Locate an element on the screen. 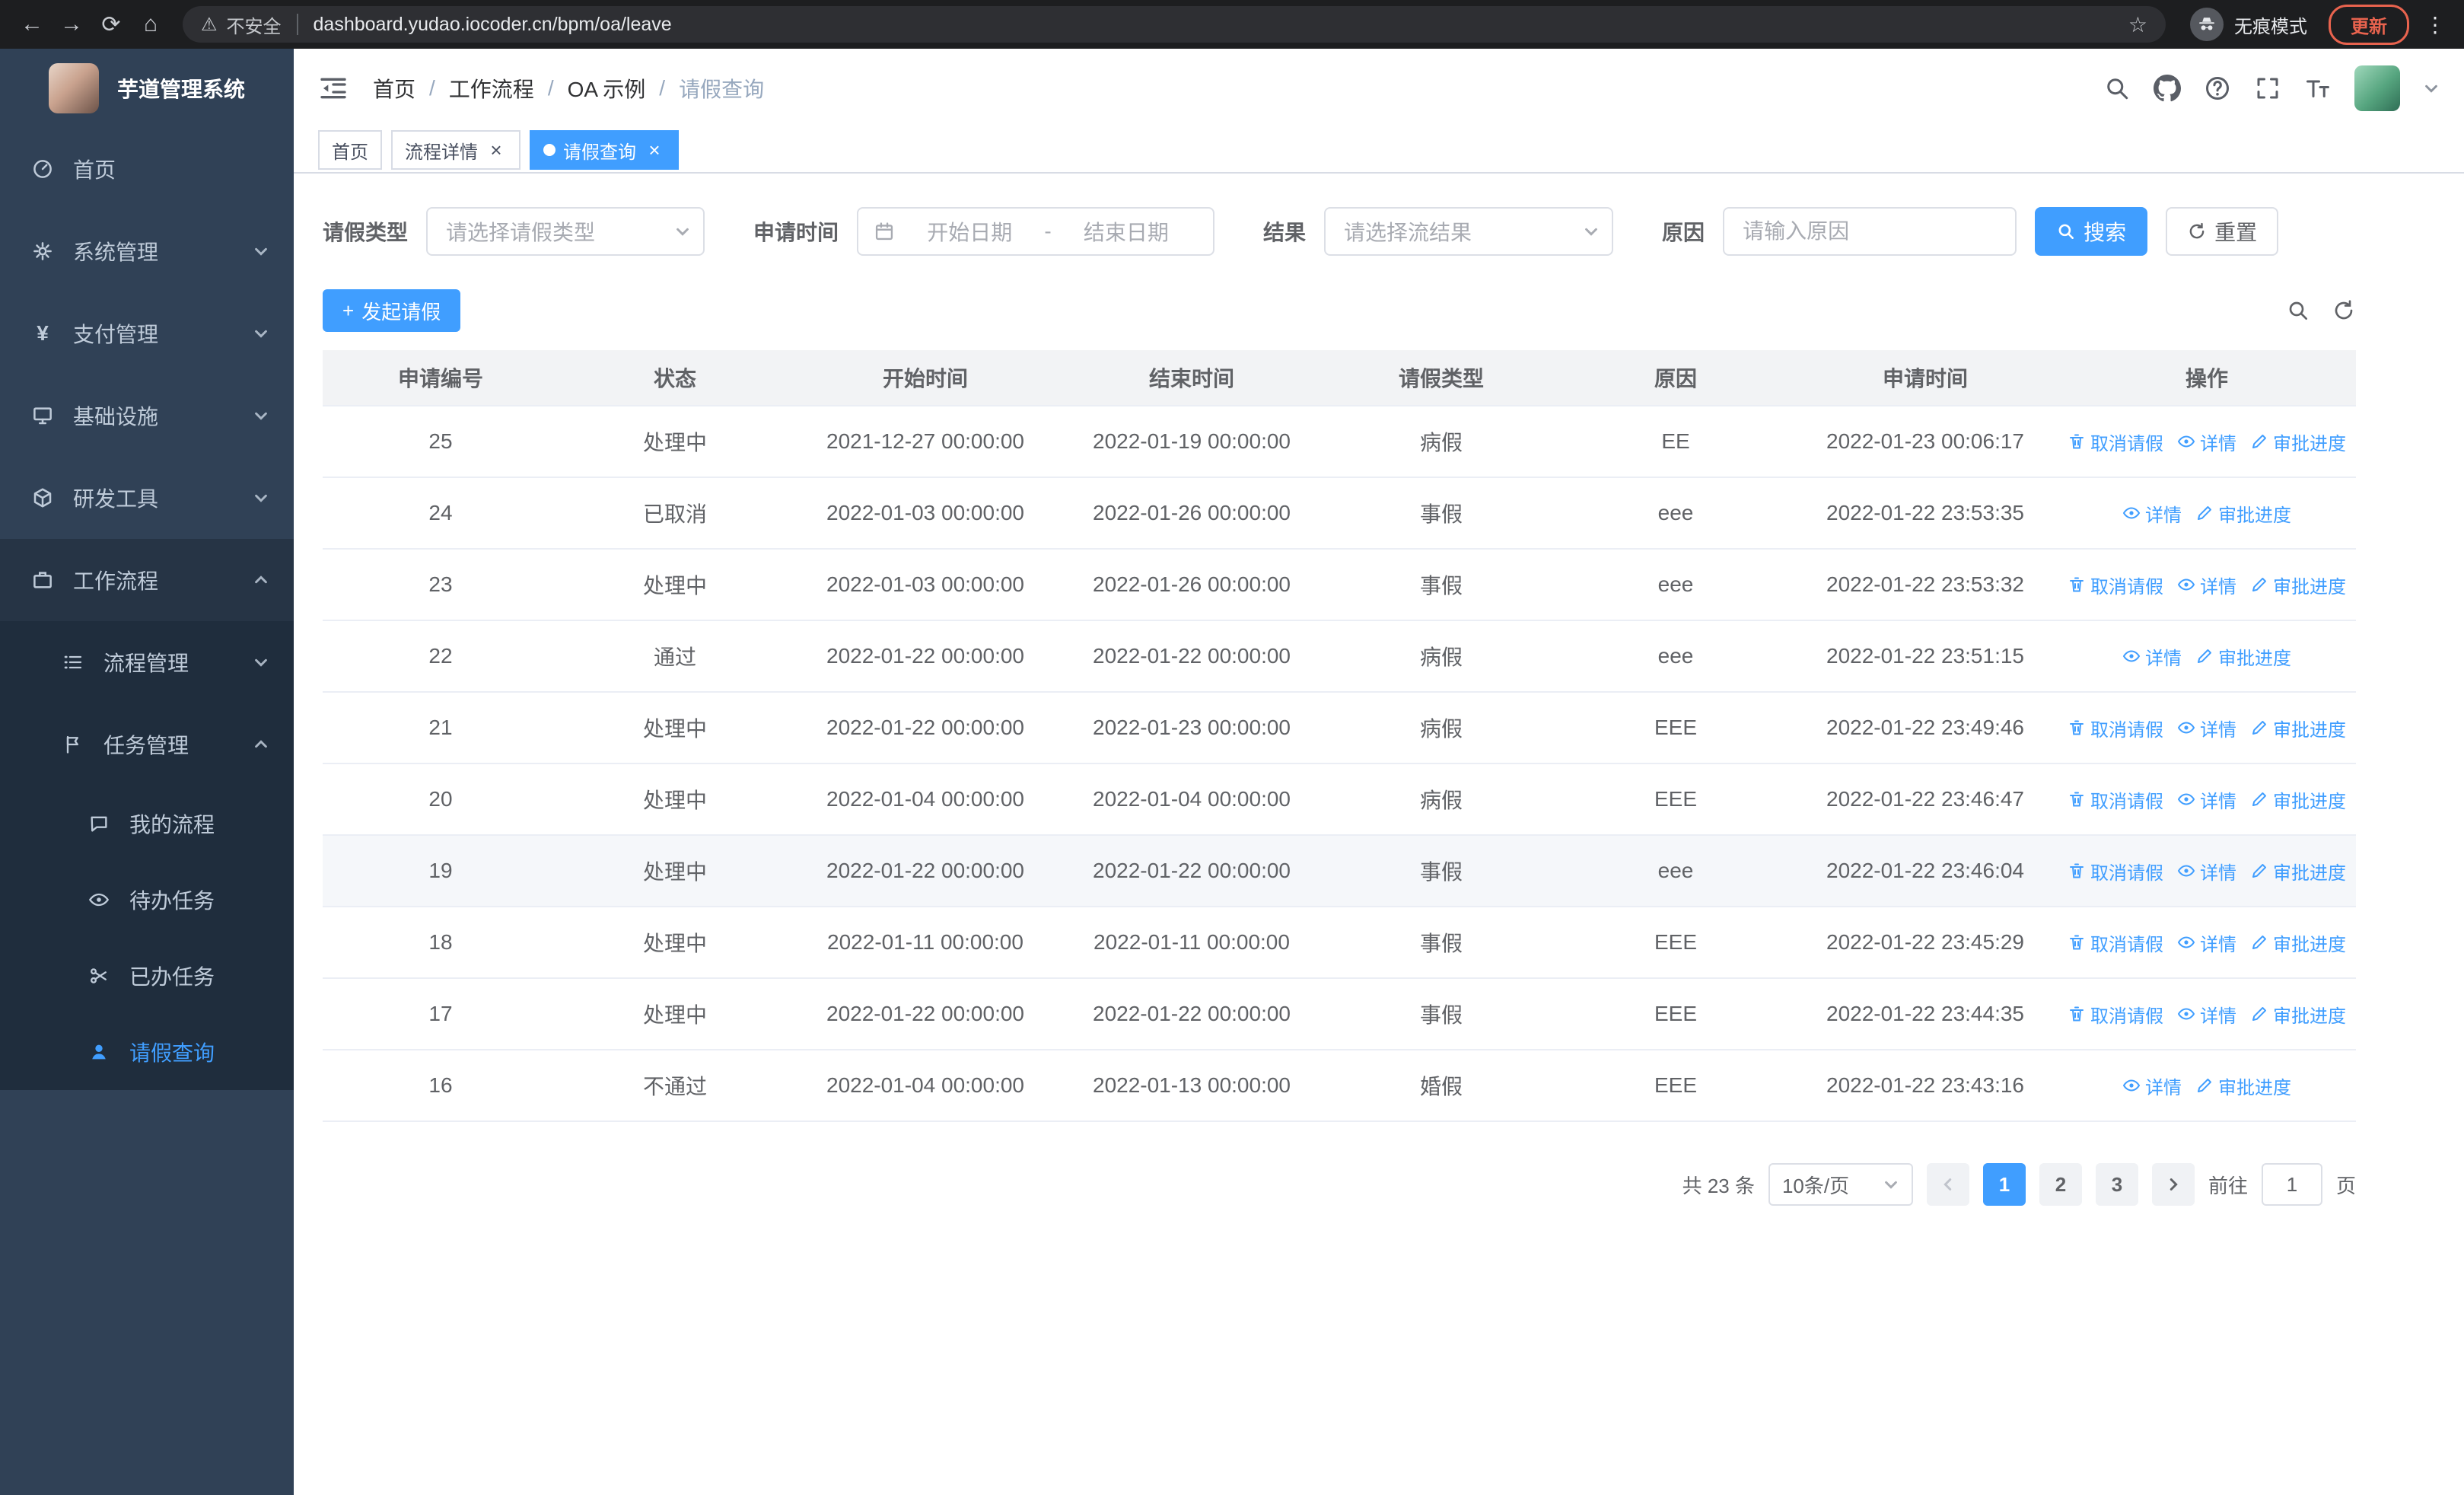  tab-leave-query: 请假查询 × is located at coordinates (604, 150).